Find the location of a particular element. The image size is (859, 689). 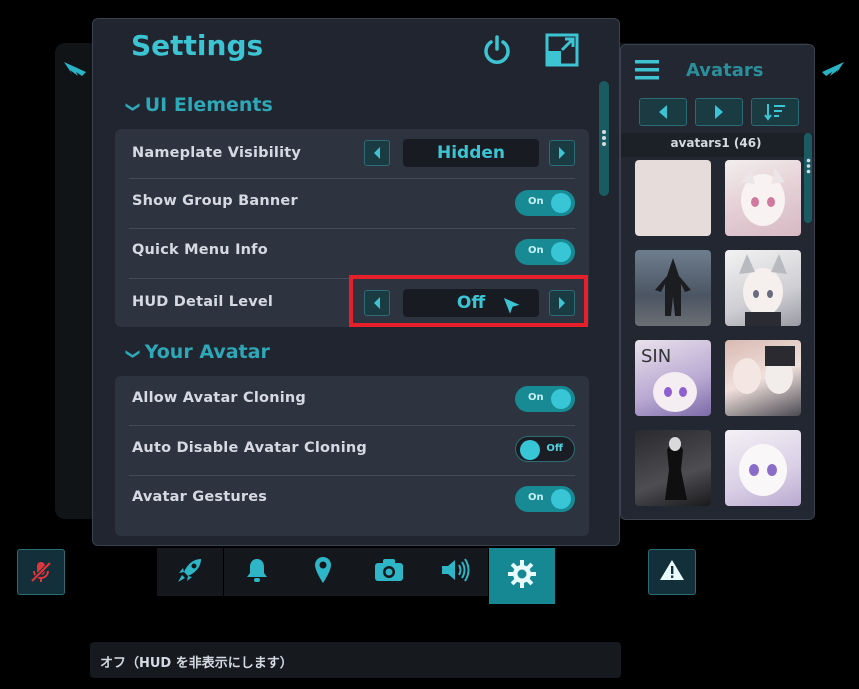

nameplate-value: Hidden is located at coordinates (471, 153).